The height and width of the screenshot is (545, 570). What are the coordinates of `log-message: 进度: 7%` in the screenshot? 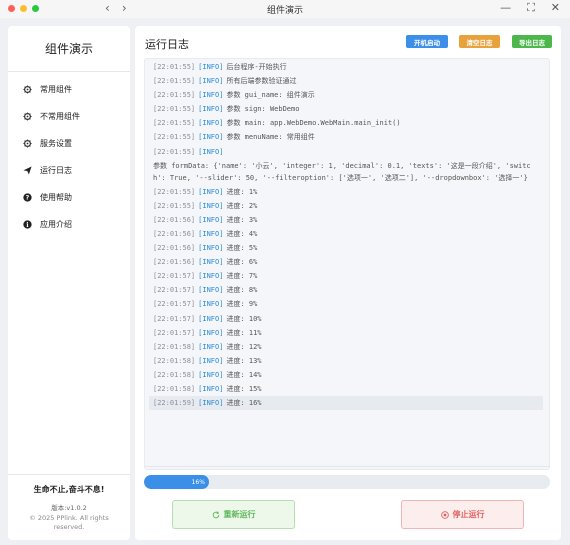 It's located at (242, 276).